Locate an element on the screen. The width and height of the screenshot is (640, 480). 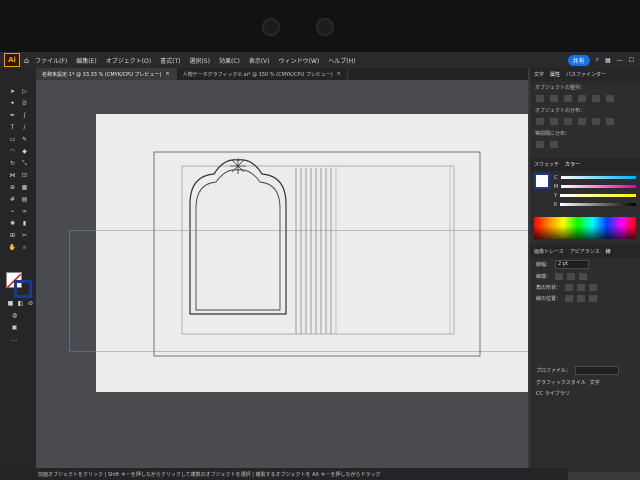
gradient-tool-icon: ▤ is located at coordinates (24, 199).